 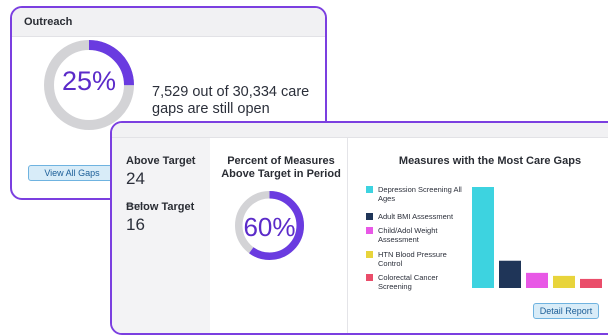 I want to click on legend-label: Child/Adol Weight Assessment, so click(x=408, y=235).